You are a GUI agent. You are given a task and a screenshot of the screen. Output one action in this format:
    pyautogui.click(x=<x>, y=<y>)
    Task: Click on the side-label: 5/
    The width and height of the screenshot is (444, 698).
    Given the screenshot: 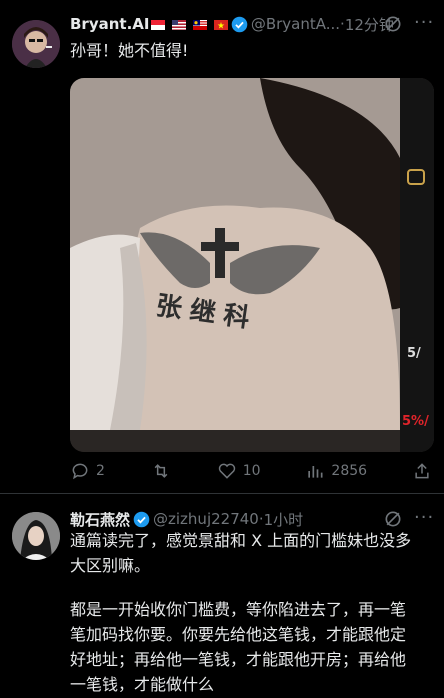 What is the action you would take?
    pyautogui.click(x=414, y=353)
    